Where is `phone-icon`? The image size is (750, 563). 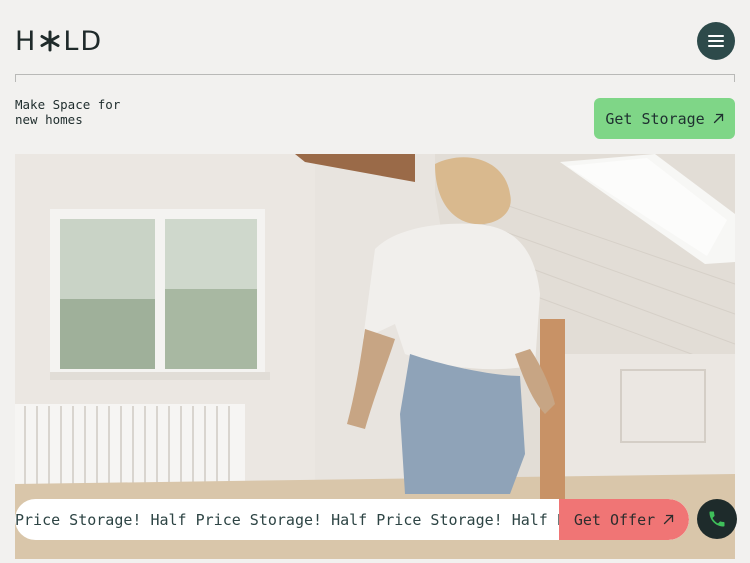
phone-icon is located at coordinates (717, 519).